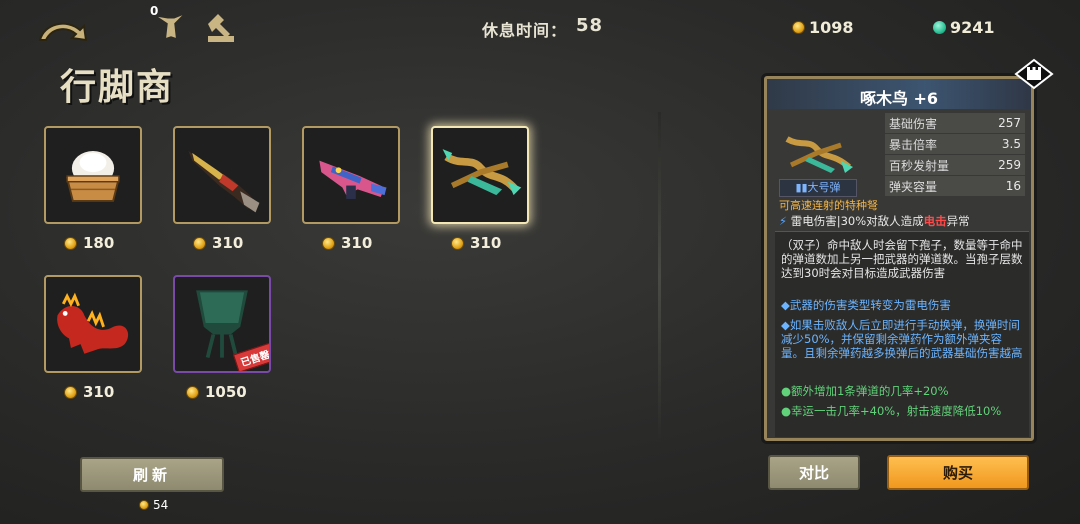 Image resolution: width=1080 pixels, height=524 pixels. Describe the element at coordinates (958, 221) in the screenshot. I see `element-suffix: 异常` at that location.